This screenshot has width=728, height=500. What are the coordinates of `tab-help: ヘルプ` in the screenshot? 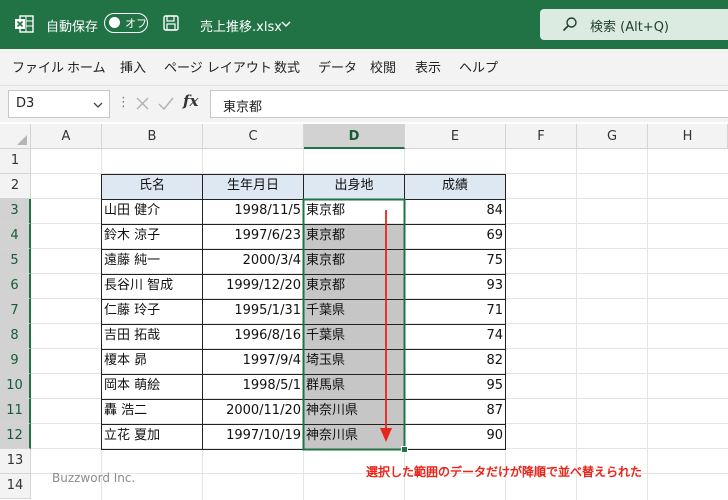 It's located at (478, 66).